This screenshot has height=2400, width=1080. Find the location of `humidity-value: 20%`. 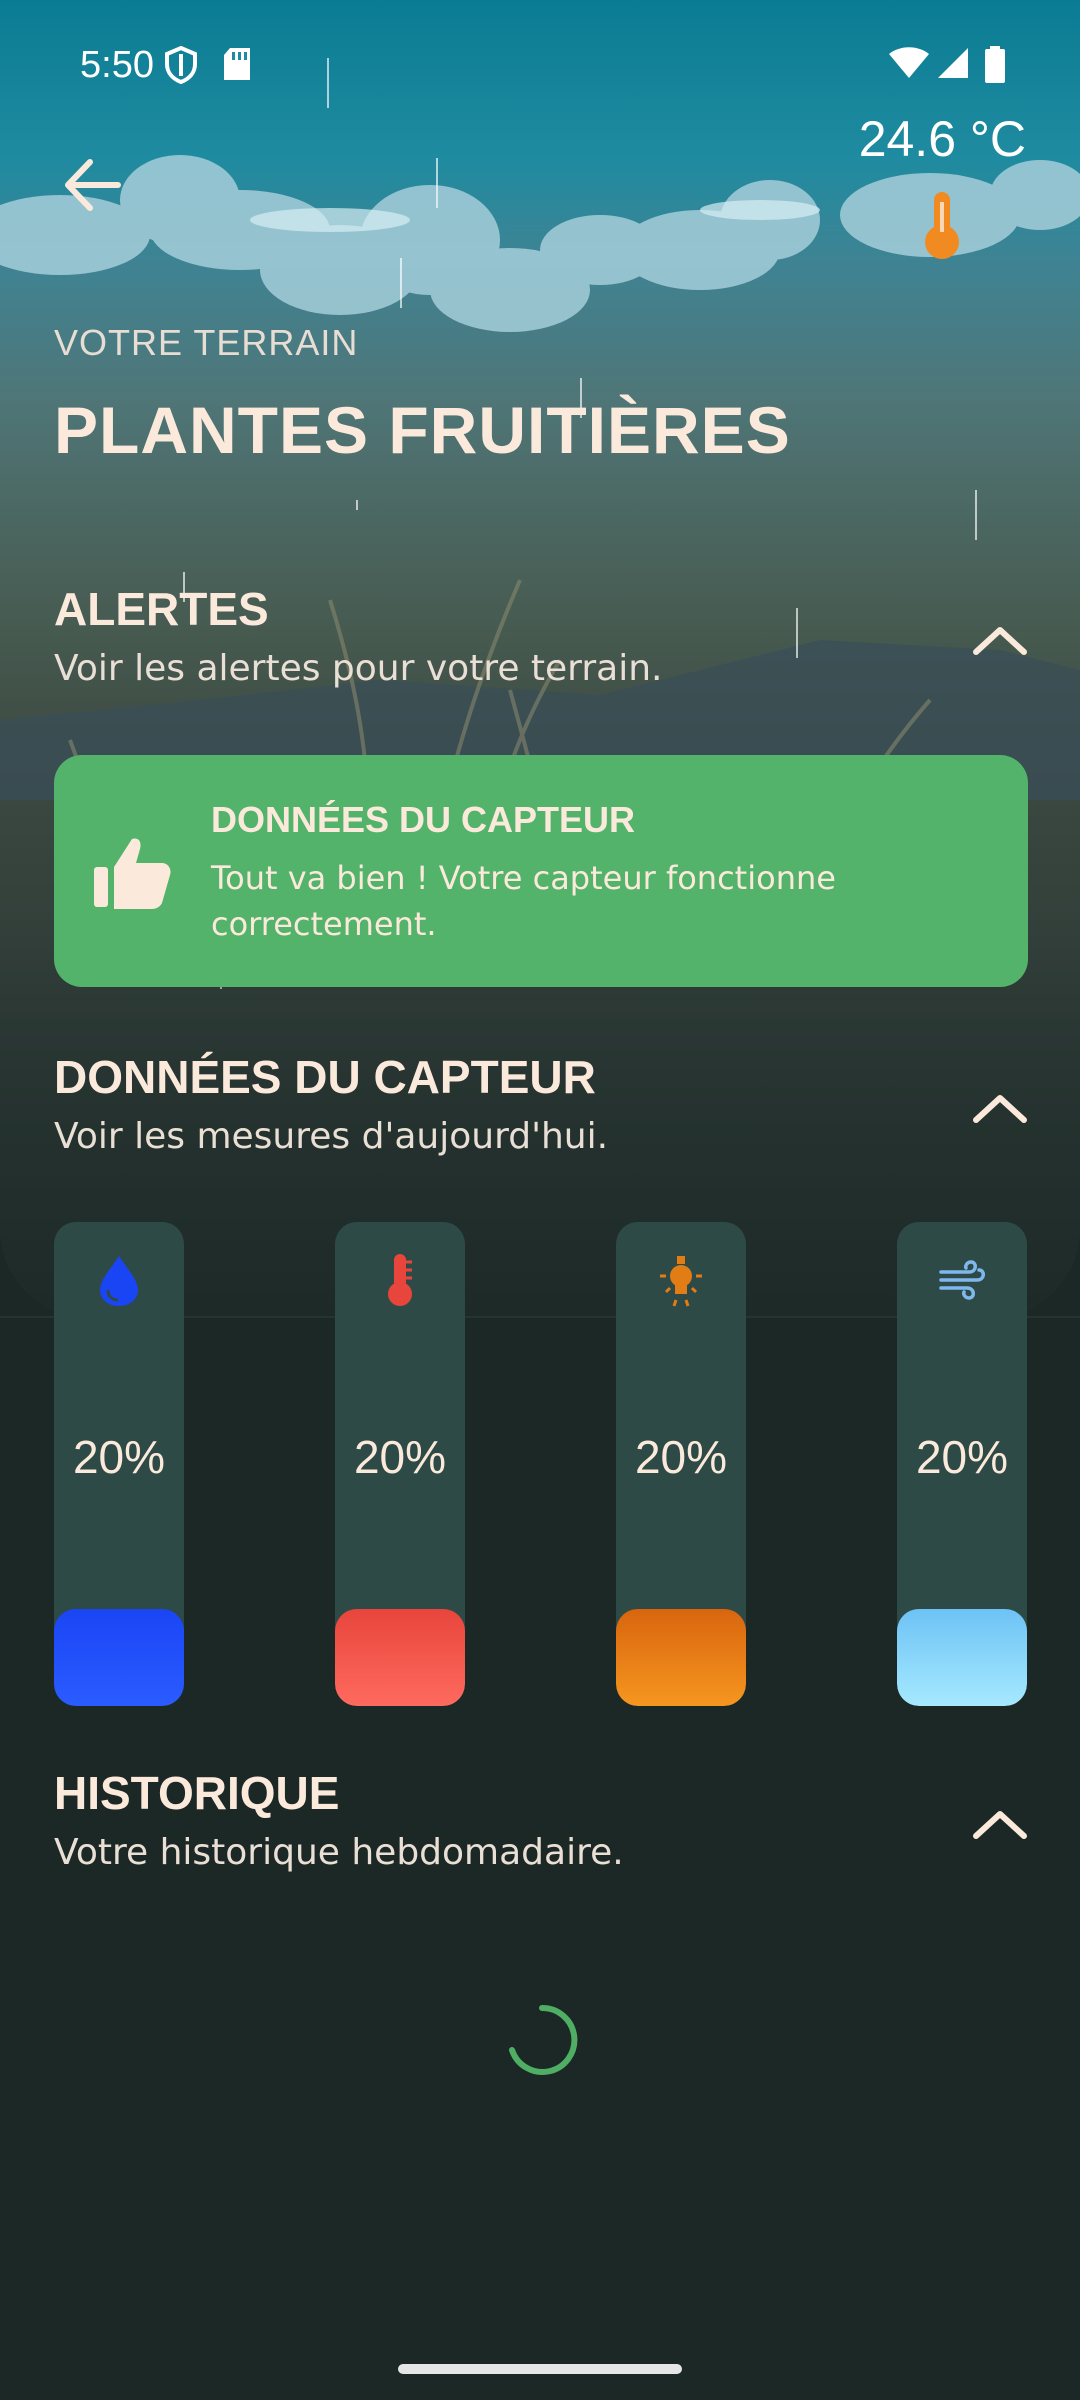

humidity-value: 20% is located at coordinates (119, 1457).